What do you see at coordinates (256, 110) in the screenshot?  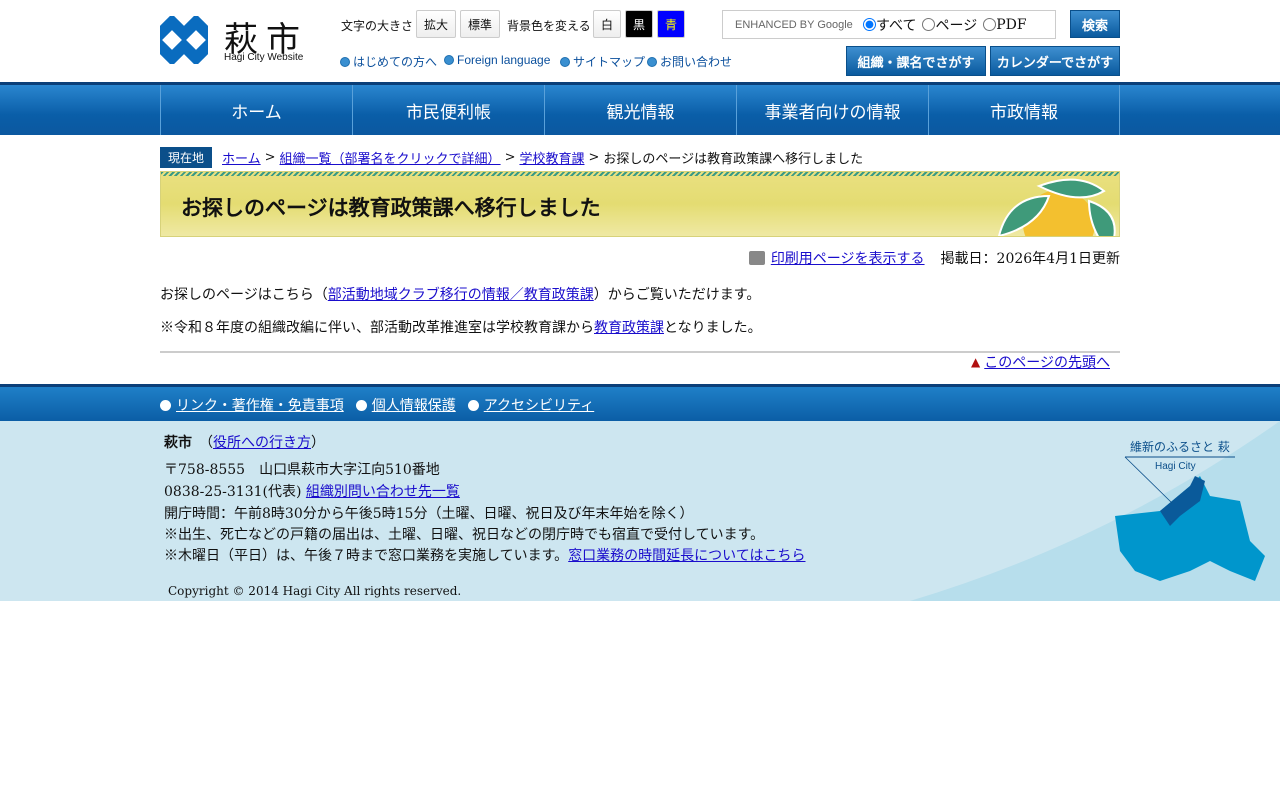 I see `nav-home: ホーム` at bounding box center [256, 110].